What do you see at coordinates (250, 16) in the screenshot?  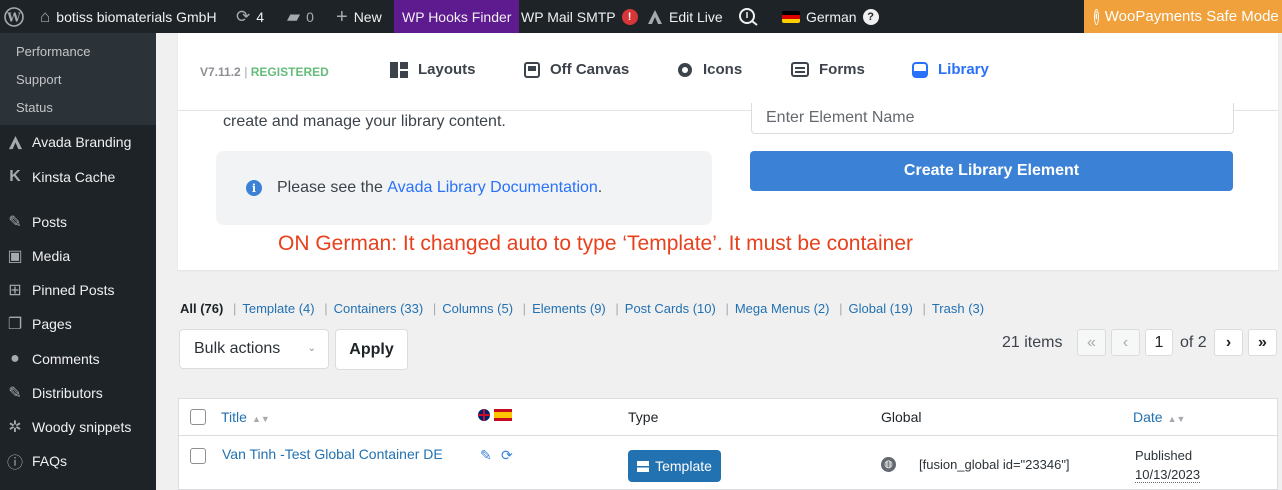 I see `updates-link: ⟳ 4` at bounding box center [250, 16].